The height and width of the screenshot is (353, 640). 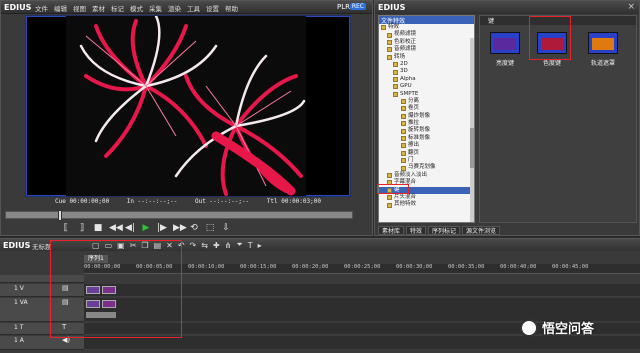 What do you see at coordinates (422, 167) in the screenshot?
I see `tree-item-label: 马赛克划像` at bounding box center [422, 167].